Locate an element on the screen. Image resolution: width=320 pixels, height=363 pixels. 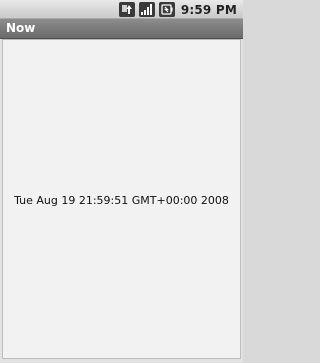
network-activity-icon is located at coordinates (126, 9).